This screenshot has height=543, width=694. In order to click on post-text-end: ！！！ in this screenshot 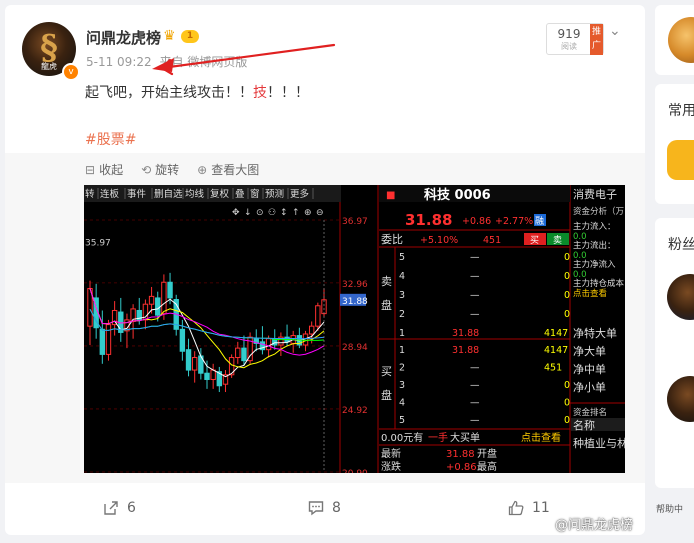, I will do `click(288, 93)`.